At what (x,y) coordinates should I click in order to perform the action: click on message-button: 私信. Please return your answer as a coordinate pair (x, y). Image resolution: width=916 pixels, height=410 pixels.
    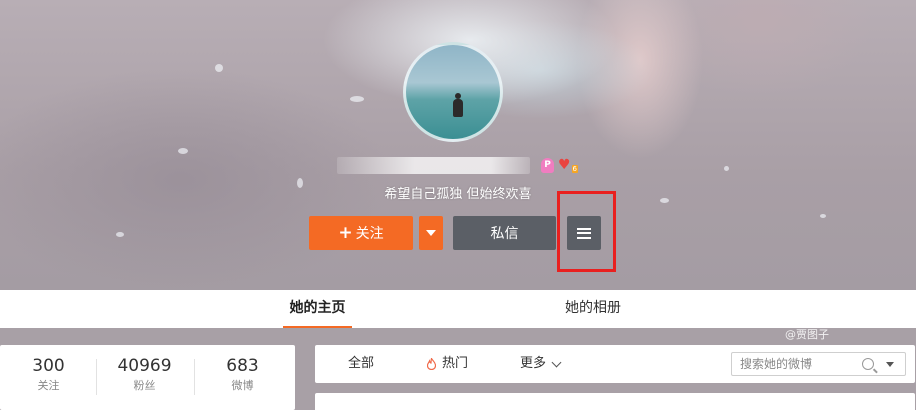
    Looking at the image, I should click on (504, 233).